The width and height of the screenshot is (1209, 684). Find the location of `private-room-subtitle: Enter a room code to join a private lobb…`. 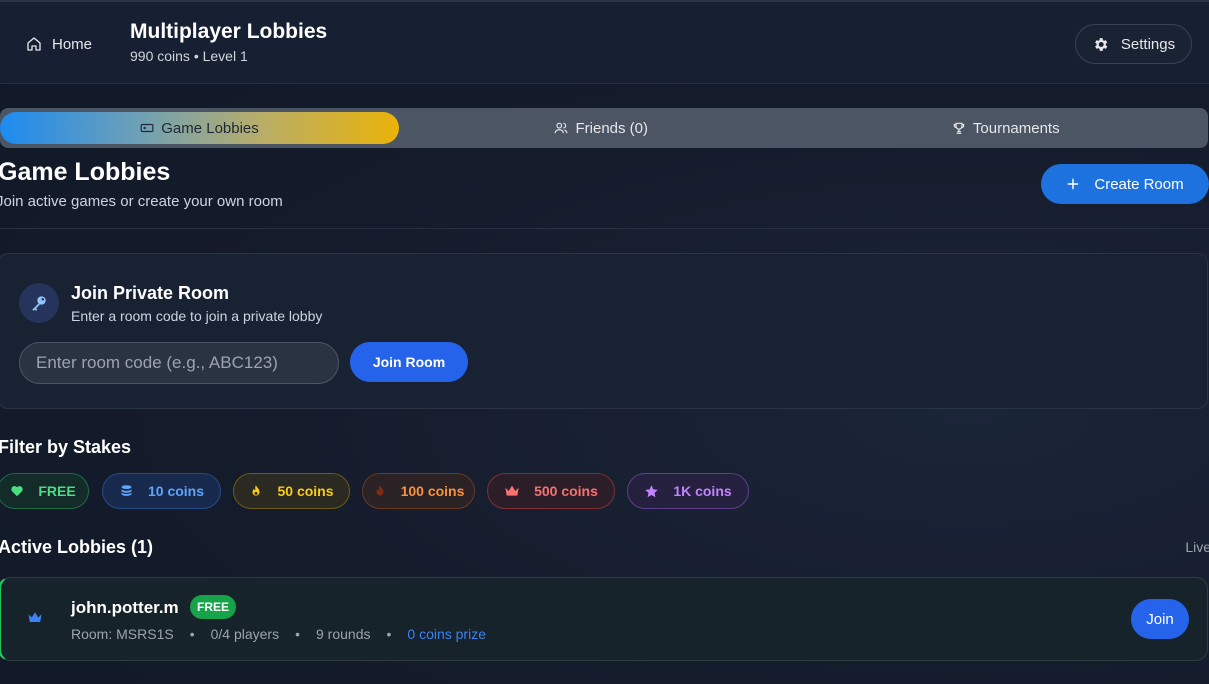

private-room-subtitle: Enter a room code to join a private lobb… is located at coordinates (197, 316).